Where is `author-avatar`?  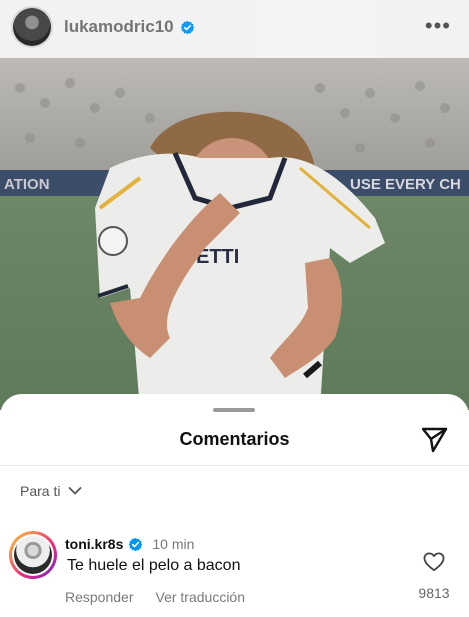 author-avatar is located at coordinates (32, 27).